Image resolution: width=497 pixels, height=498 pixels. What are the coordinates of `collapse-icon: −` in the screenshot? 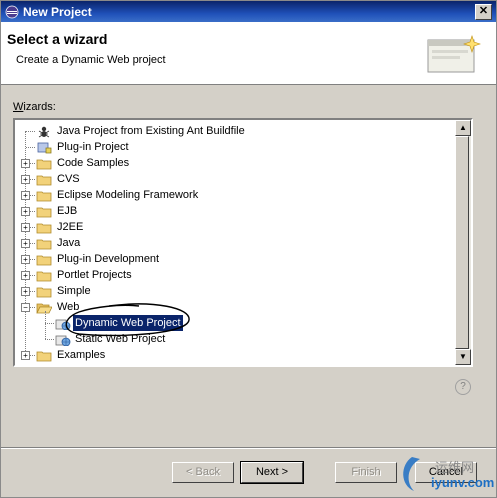 It's located at (25, 307).